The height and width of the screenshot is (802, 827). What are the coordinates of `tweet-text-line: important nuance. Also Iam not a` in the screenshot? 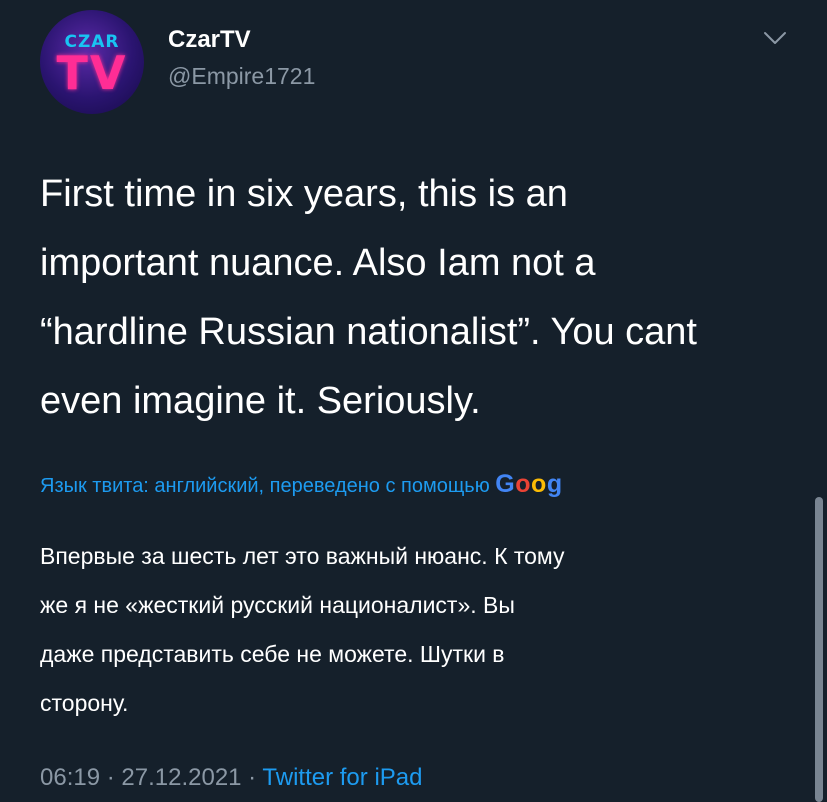 It's located at (318, 263).